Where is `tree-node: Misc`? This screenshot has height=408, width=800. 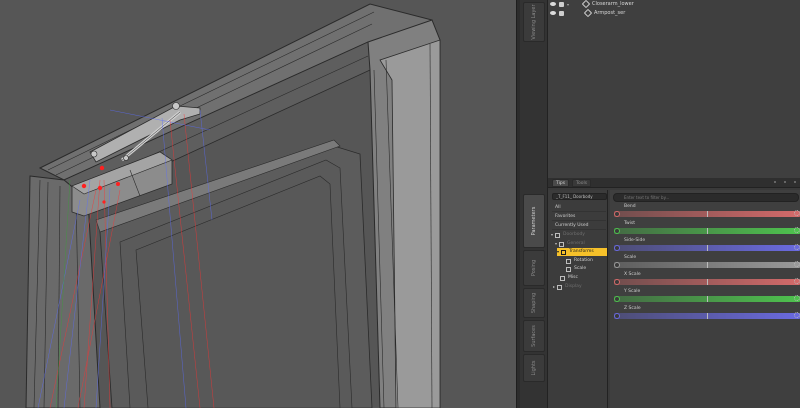
tree-node: Misc is located at coordinates (569, 278).